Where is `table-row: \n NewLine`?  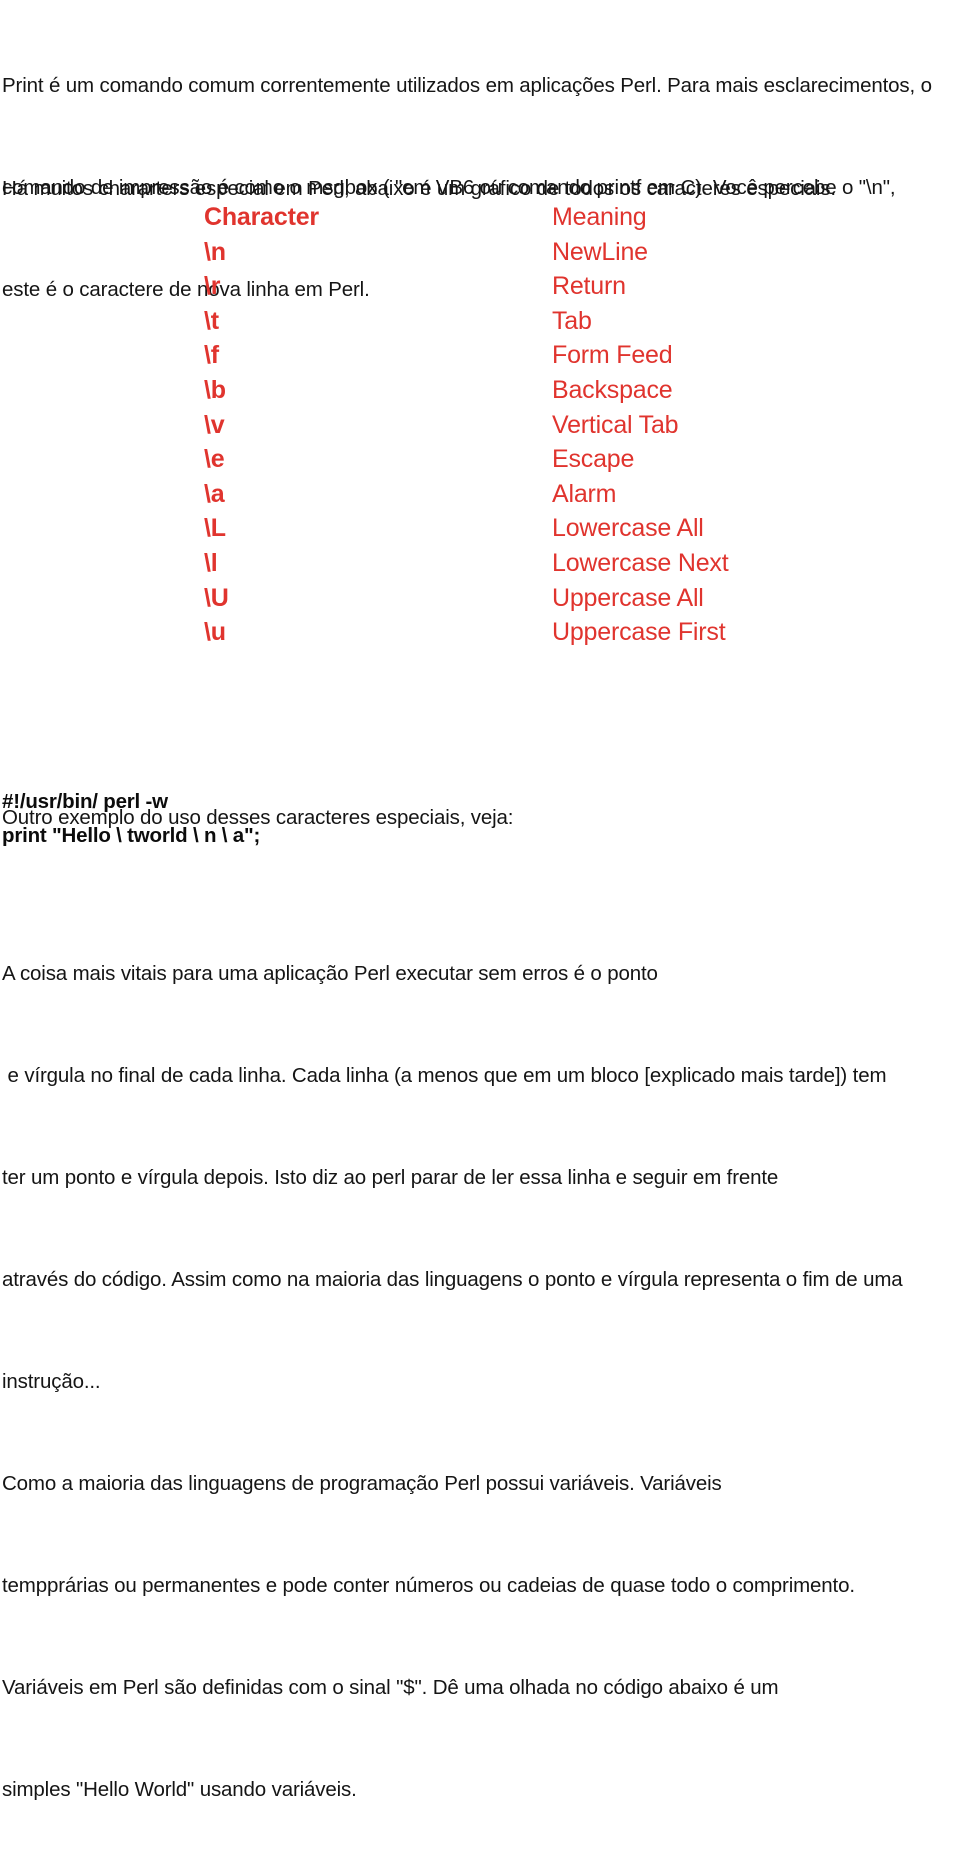 table-row: \n NewLine is located at coordinates (504, 252).